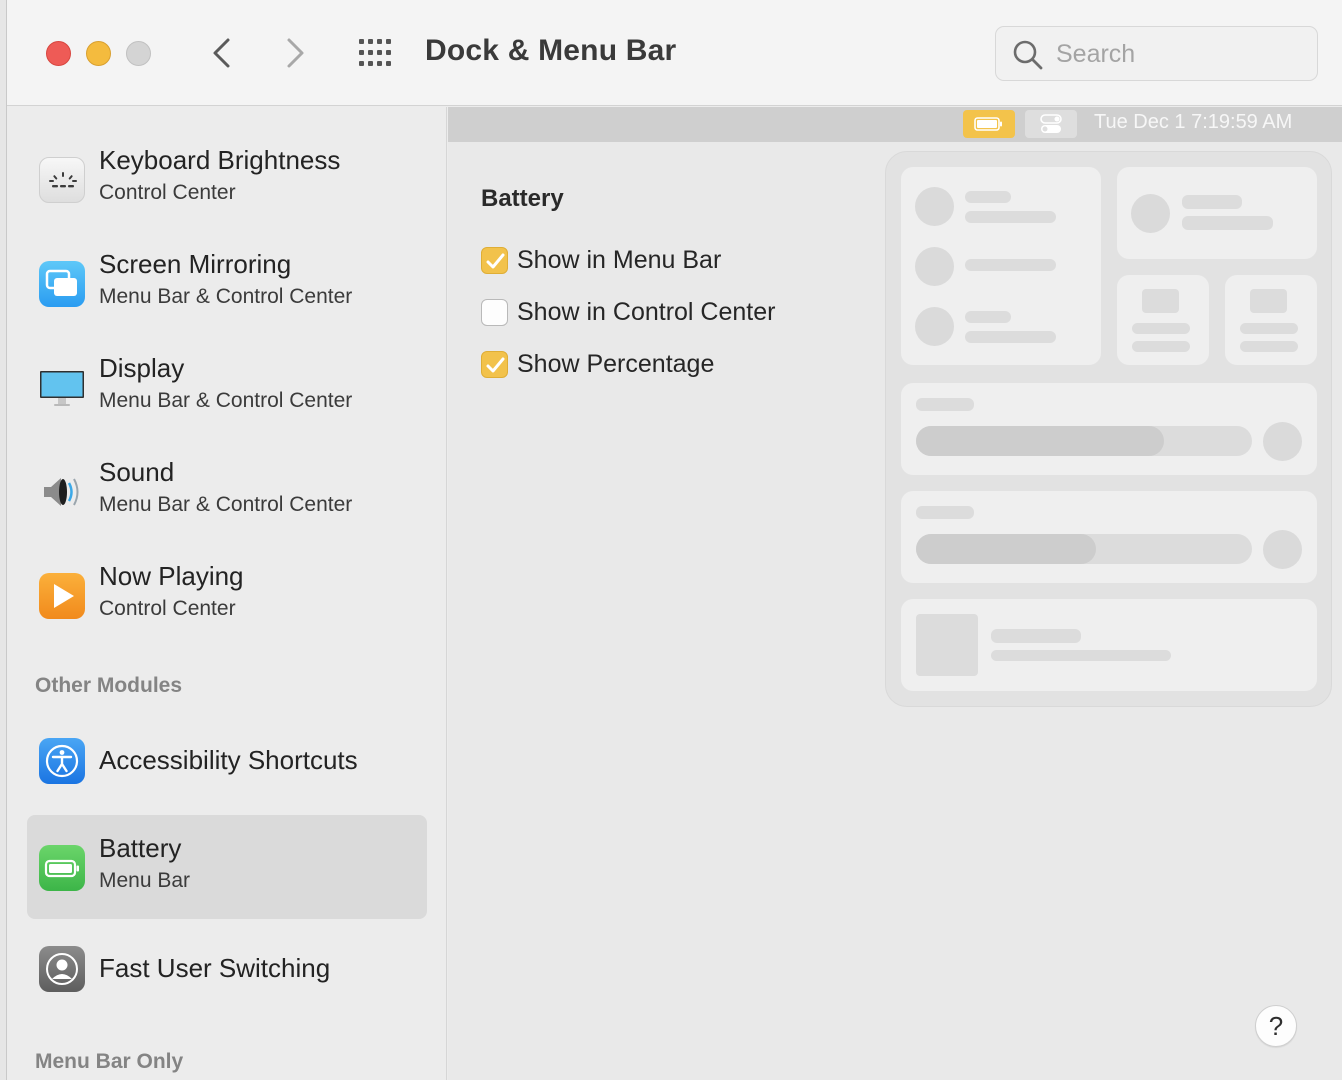  What do you see at coordinates (494, 312) in the screenshot?
I see `checkbox-unchecked` at bounding box center [494, 312].